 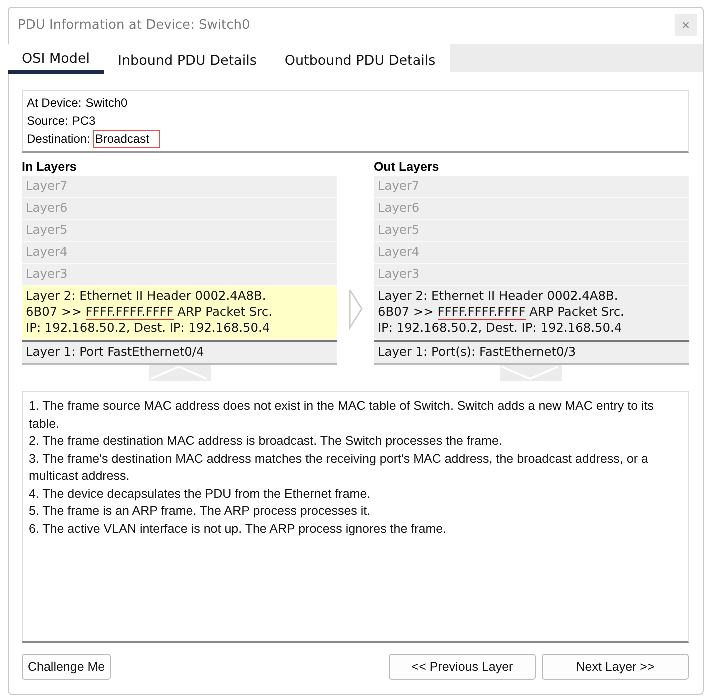 I want to click on column-heading: In Layers, so click(x=50, y=167).